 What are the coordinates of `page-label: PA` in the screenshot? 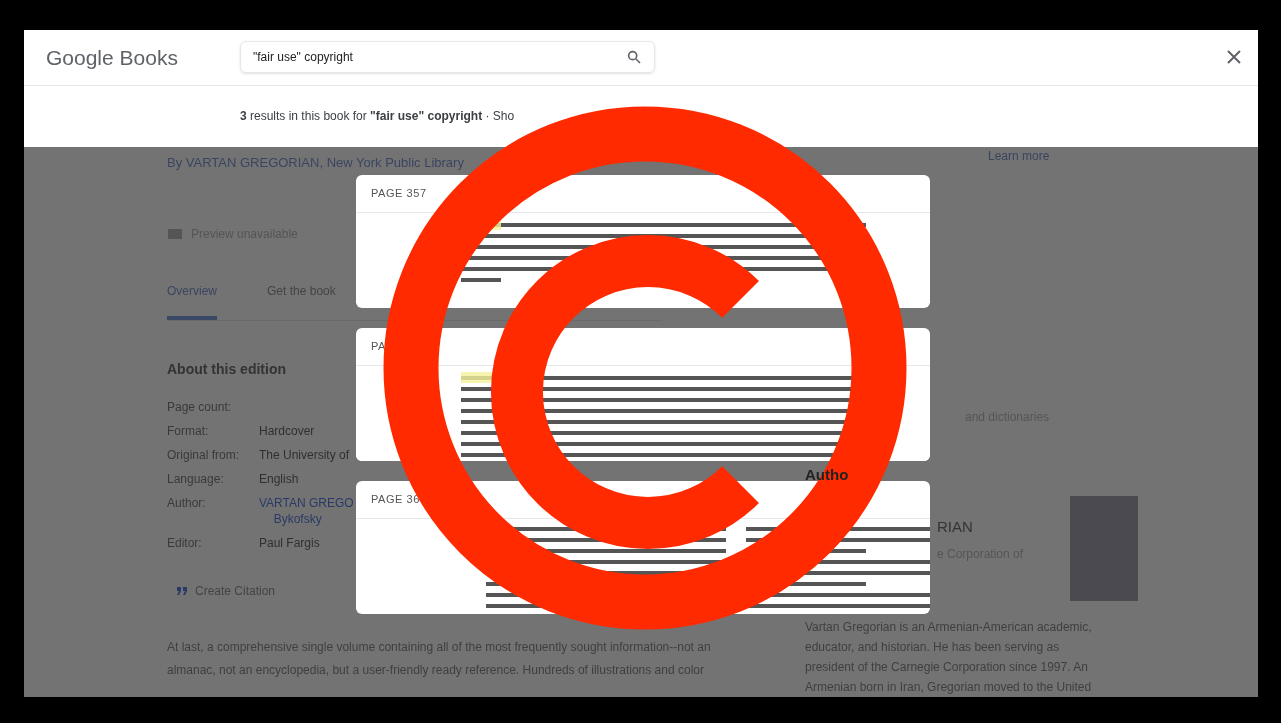 It's located at (643, 347).